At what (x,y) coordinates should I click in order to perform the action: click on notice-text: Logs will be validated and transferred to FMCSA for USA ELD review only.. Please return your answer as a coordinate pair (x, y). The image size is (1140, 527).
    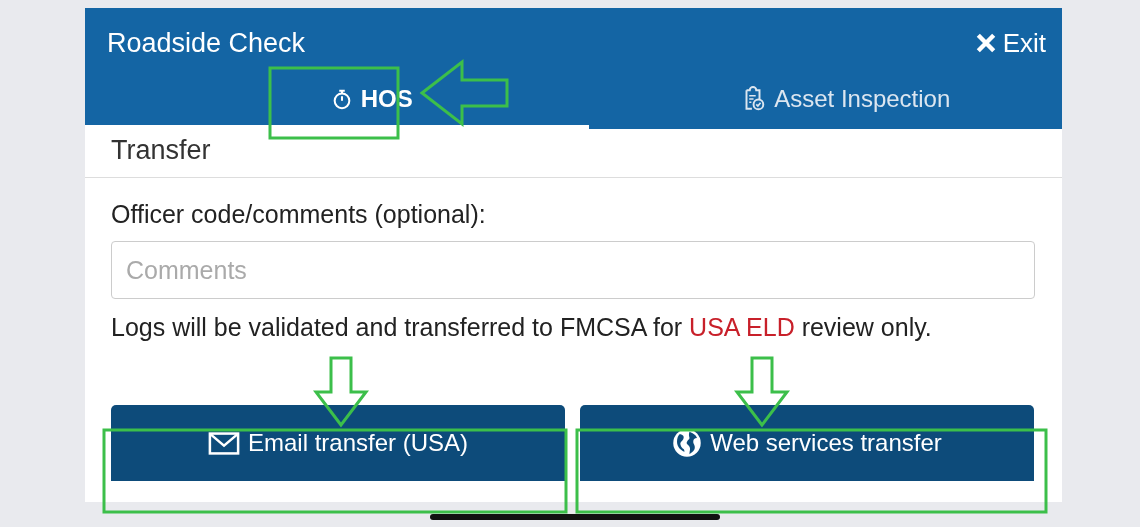
    Looking at the image, I should click on (522, 327).